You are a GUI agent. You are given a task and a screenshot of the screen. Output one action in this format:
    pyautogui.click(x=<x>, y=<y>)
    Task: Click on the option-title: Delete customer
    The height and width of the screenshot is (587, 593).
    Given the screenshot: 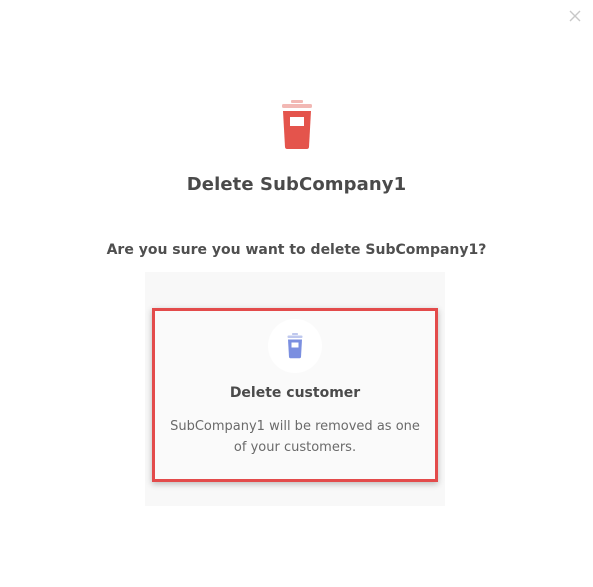 What is the action you would take?
    pyautogui.click(x=295, y=393)
    